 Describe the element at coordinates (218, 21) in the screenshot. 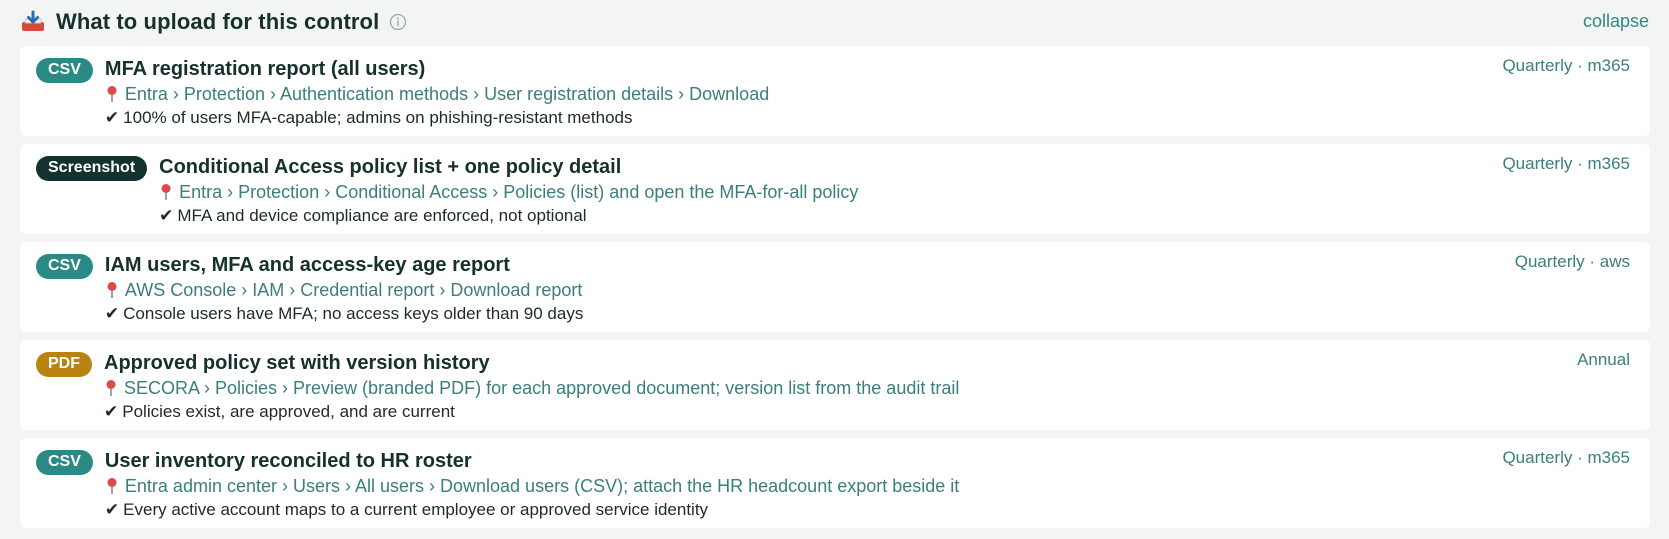

I see `panel-title: What to upload for this control` at that location.